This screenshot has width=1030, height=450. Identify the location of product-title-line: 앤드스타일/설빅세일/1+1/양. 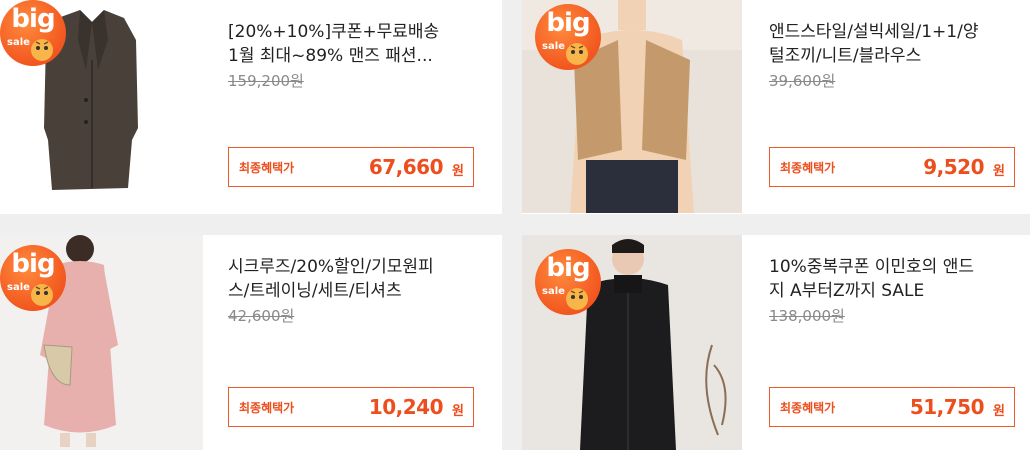
(874, 32).